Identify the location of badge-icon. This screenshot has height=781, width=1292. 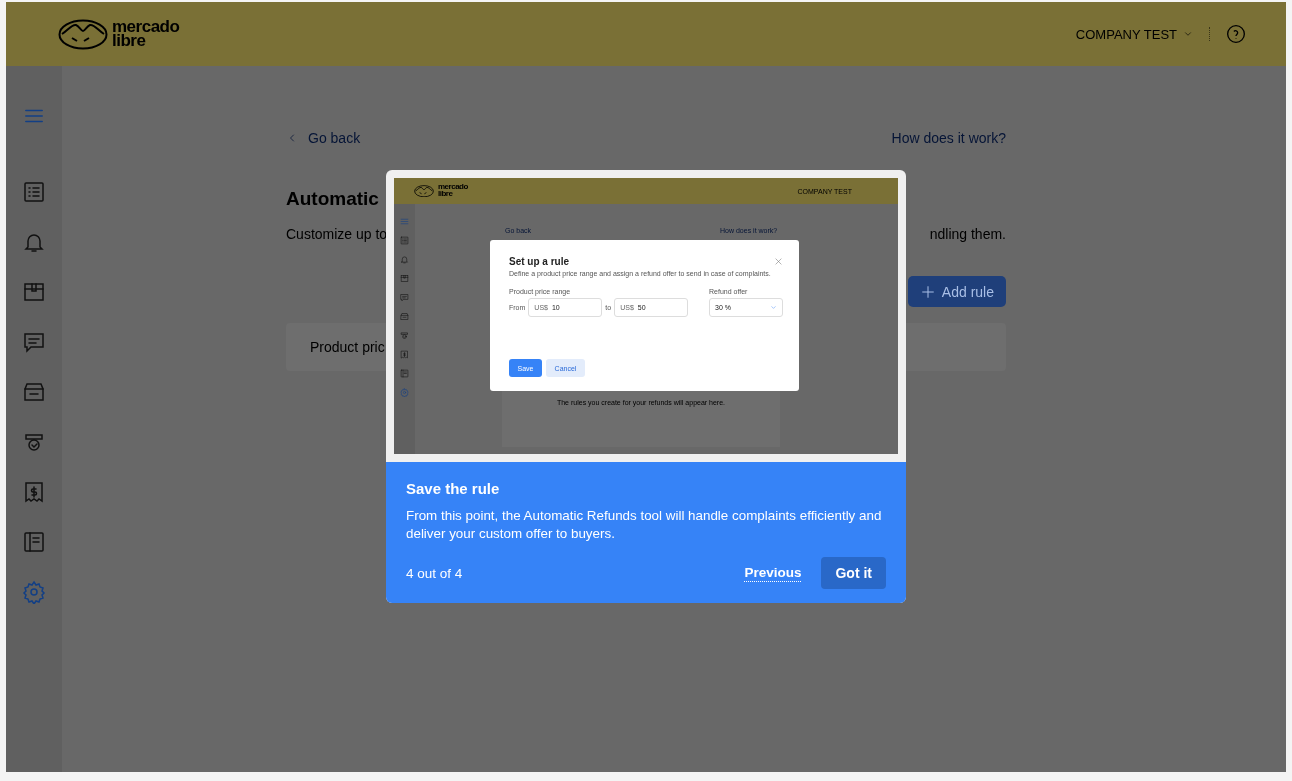
(404, 335).